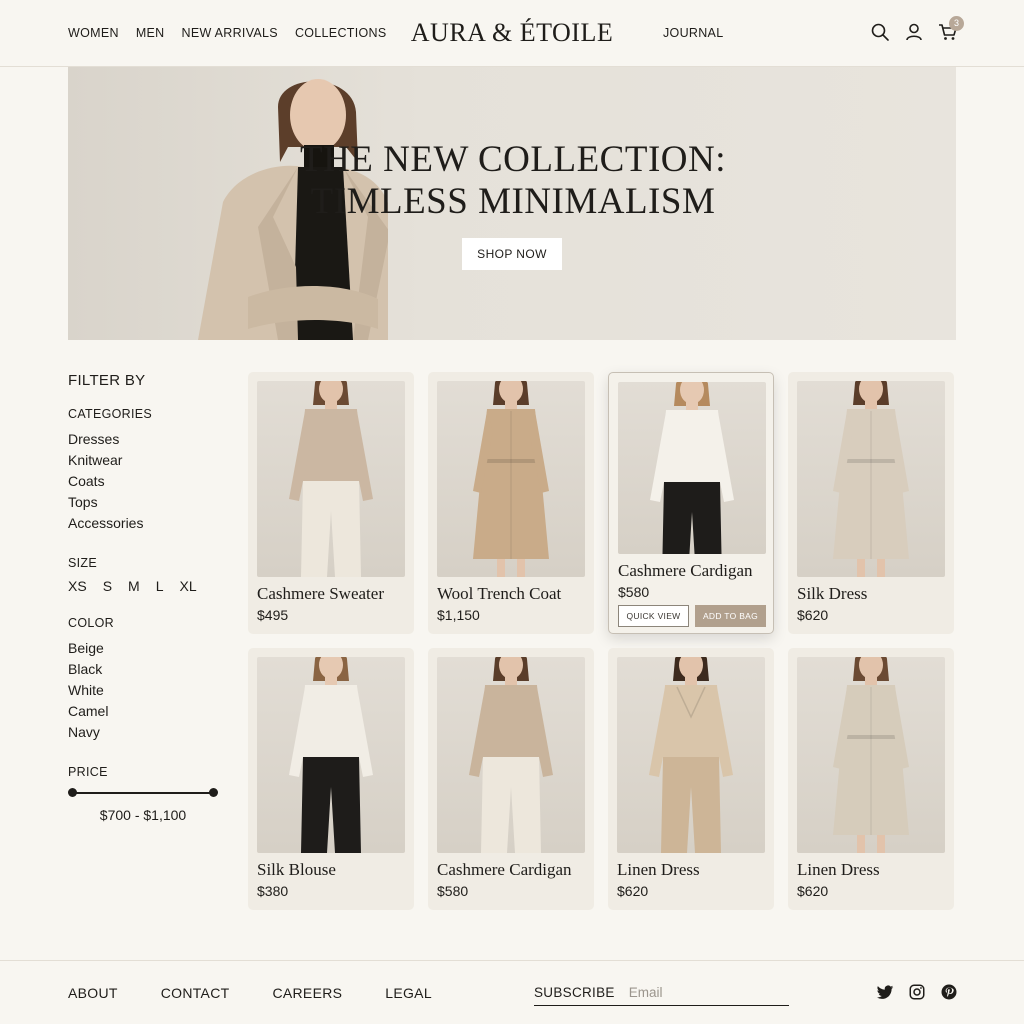 This screenshot has width=1024, height=1024. I want to click on product-name: Silk Blouse, so click(296, 870).